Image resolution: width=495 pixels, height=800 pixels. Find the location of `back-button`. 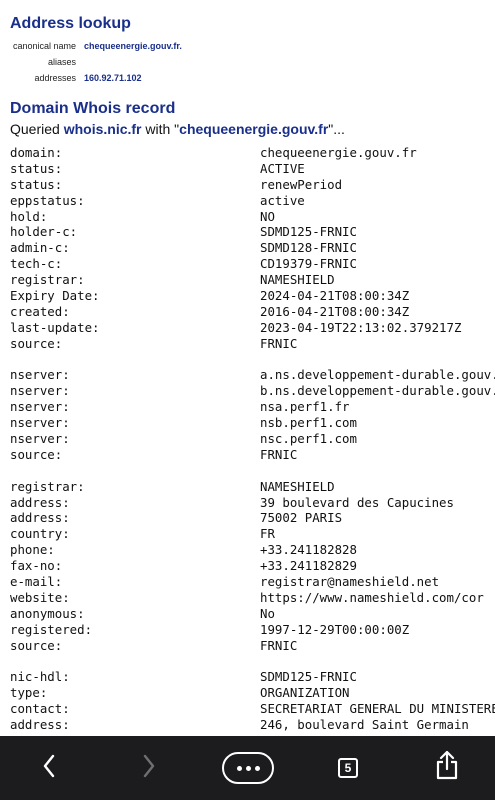

back-button is located at coordinates (49, 768).